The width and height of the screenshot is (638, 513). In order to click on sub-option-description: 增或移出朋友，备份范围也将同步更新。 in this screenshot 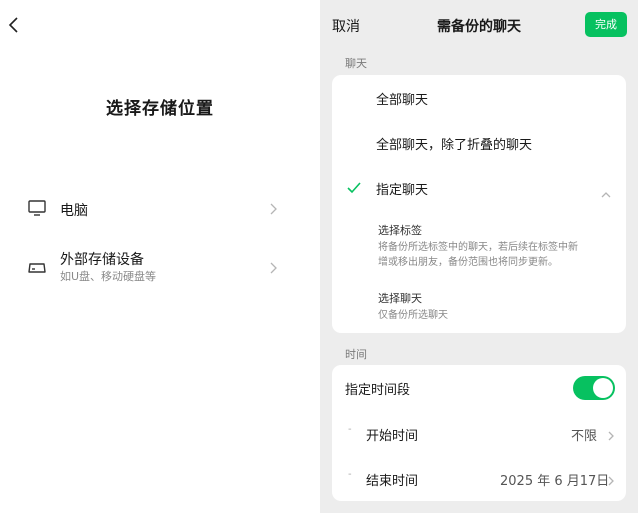, I will do `click(468, 262)`.